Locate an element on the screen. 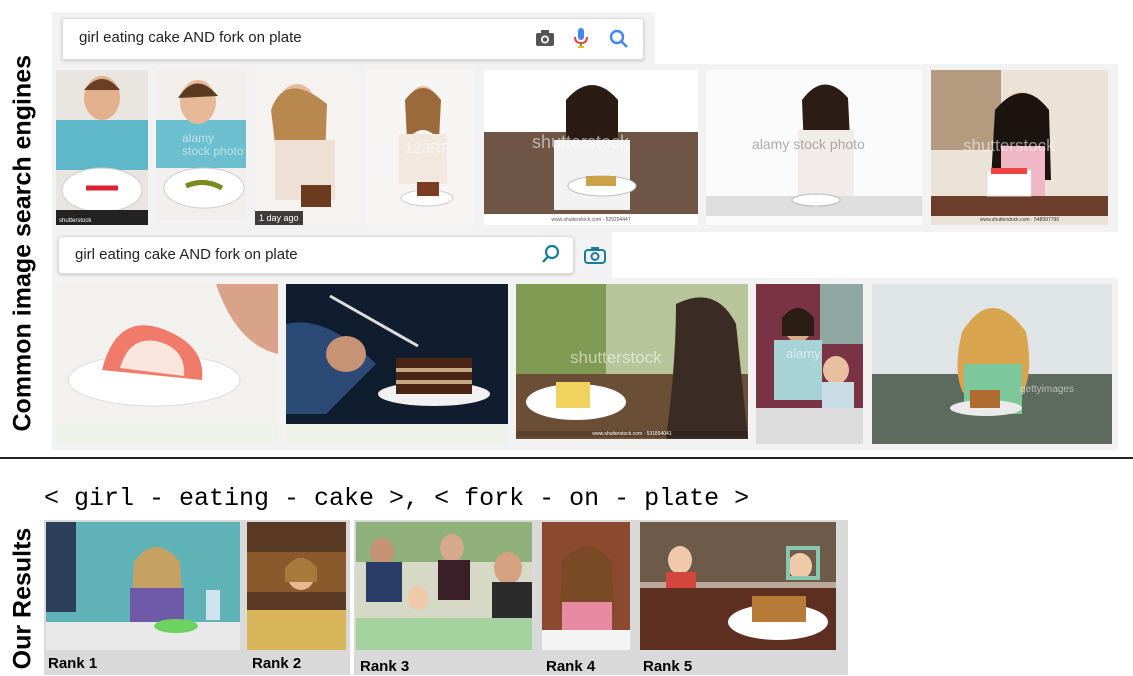  watermark: gettyimages is located at coordinates (1047, 389).